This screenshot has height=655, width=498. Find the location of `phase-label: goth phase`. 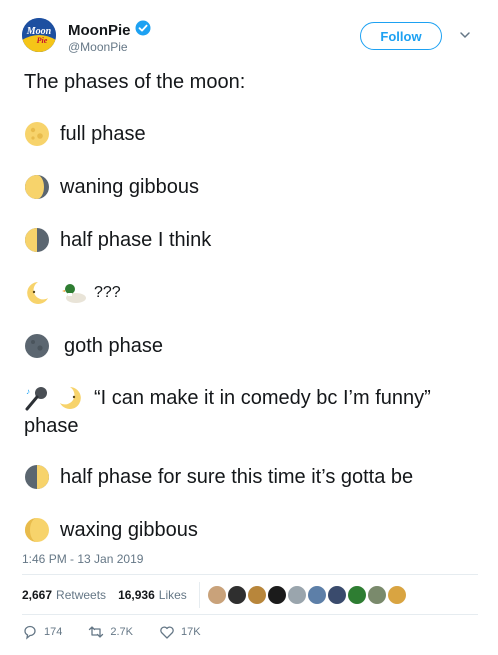

phase-label: goth phase is located at coordinates (113, 346).